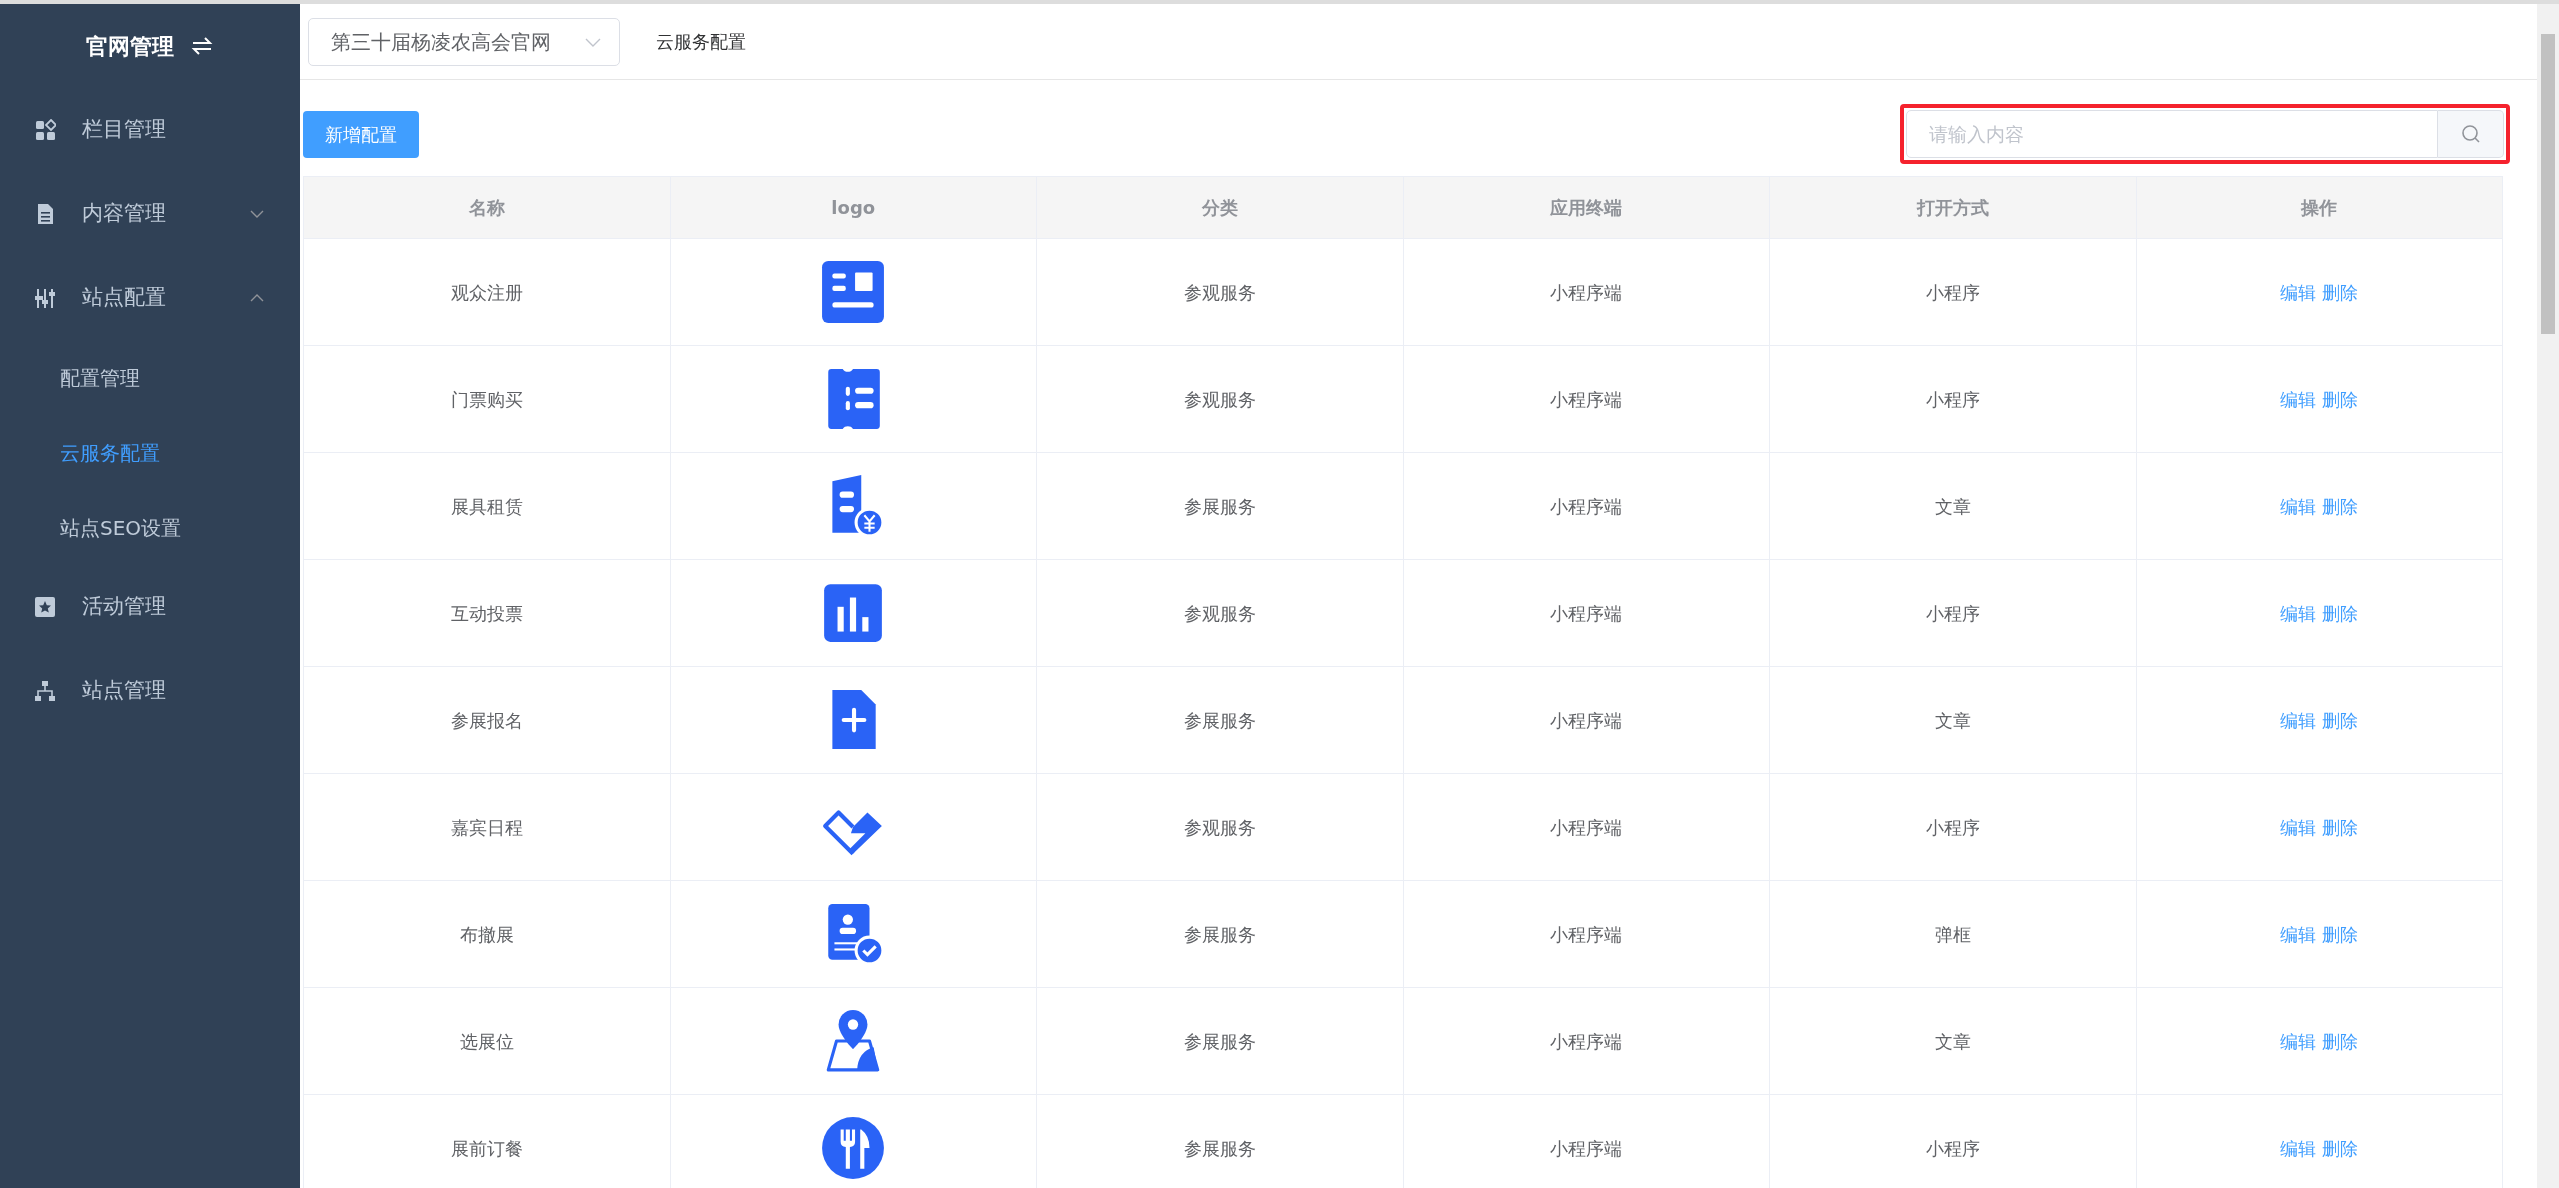  Describe the element at coordinates (202, 46) in the screenshot. I see `swap-icon` at that location.